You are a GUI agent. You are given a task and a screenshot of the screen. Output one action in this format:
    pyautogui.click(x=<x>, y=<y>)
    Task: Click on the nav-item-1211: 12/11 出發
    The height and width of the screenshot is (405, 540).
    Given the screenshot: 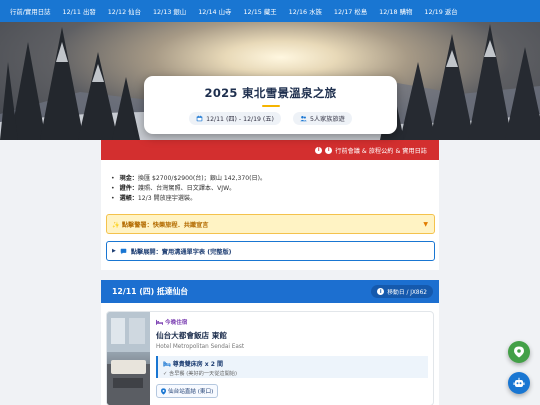 What is the action you would take?
    pyautogui.click(x=79, y=11)
    